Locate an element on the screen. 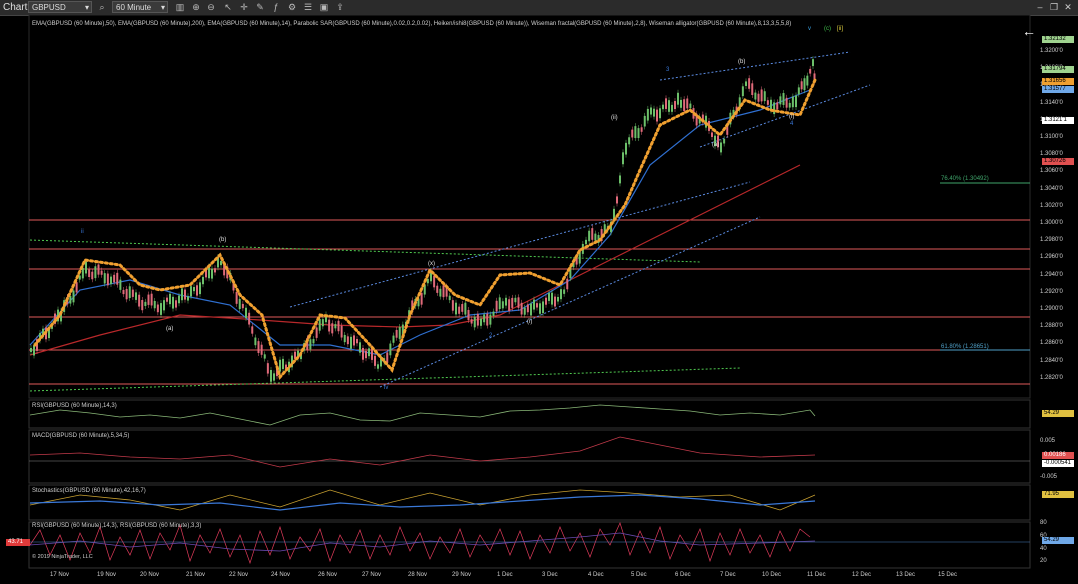 The image size is (1078, 584). search-icon: ⌕ is located at coordinates (102, 7).